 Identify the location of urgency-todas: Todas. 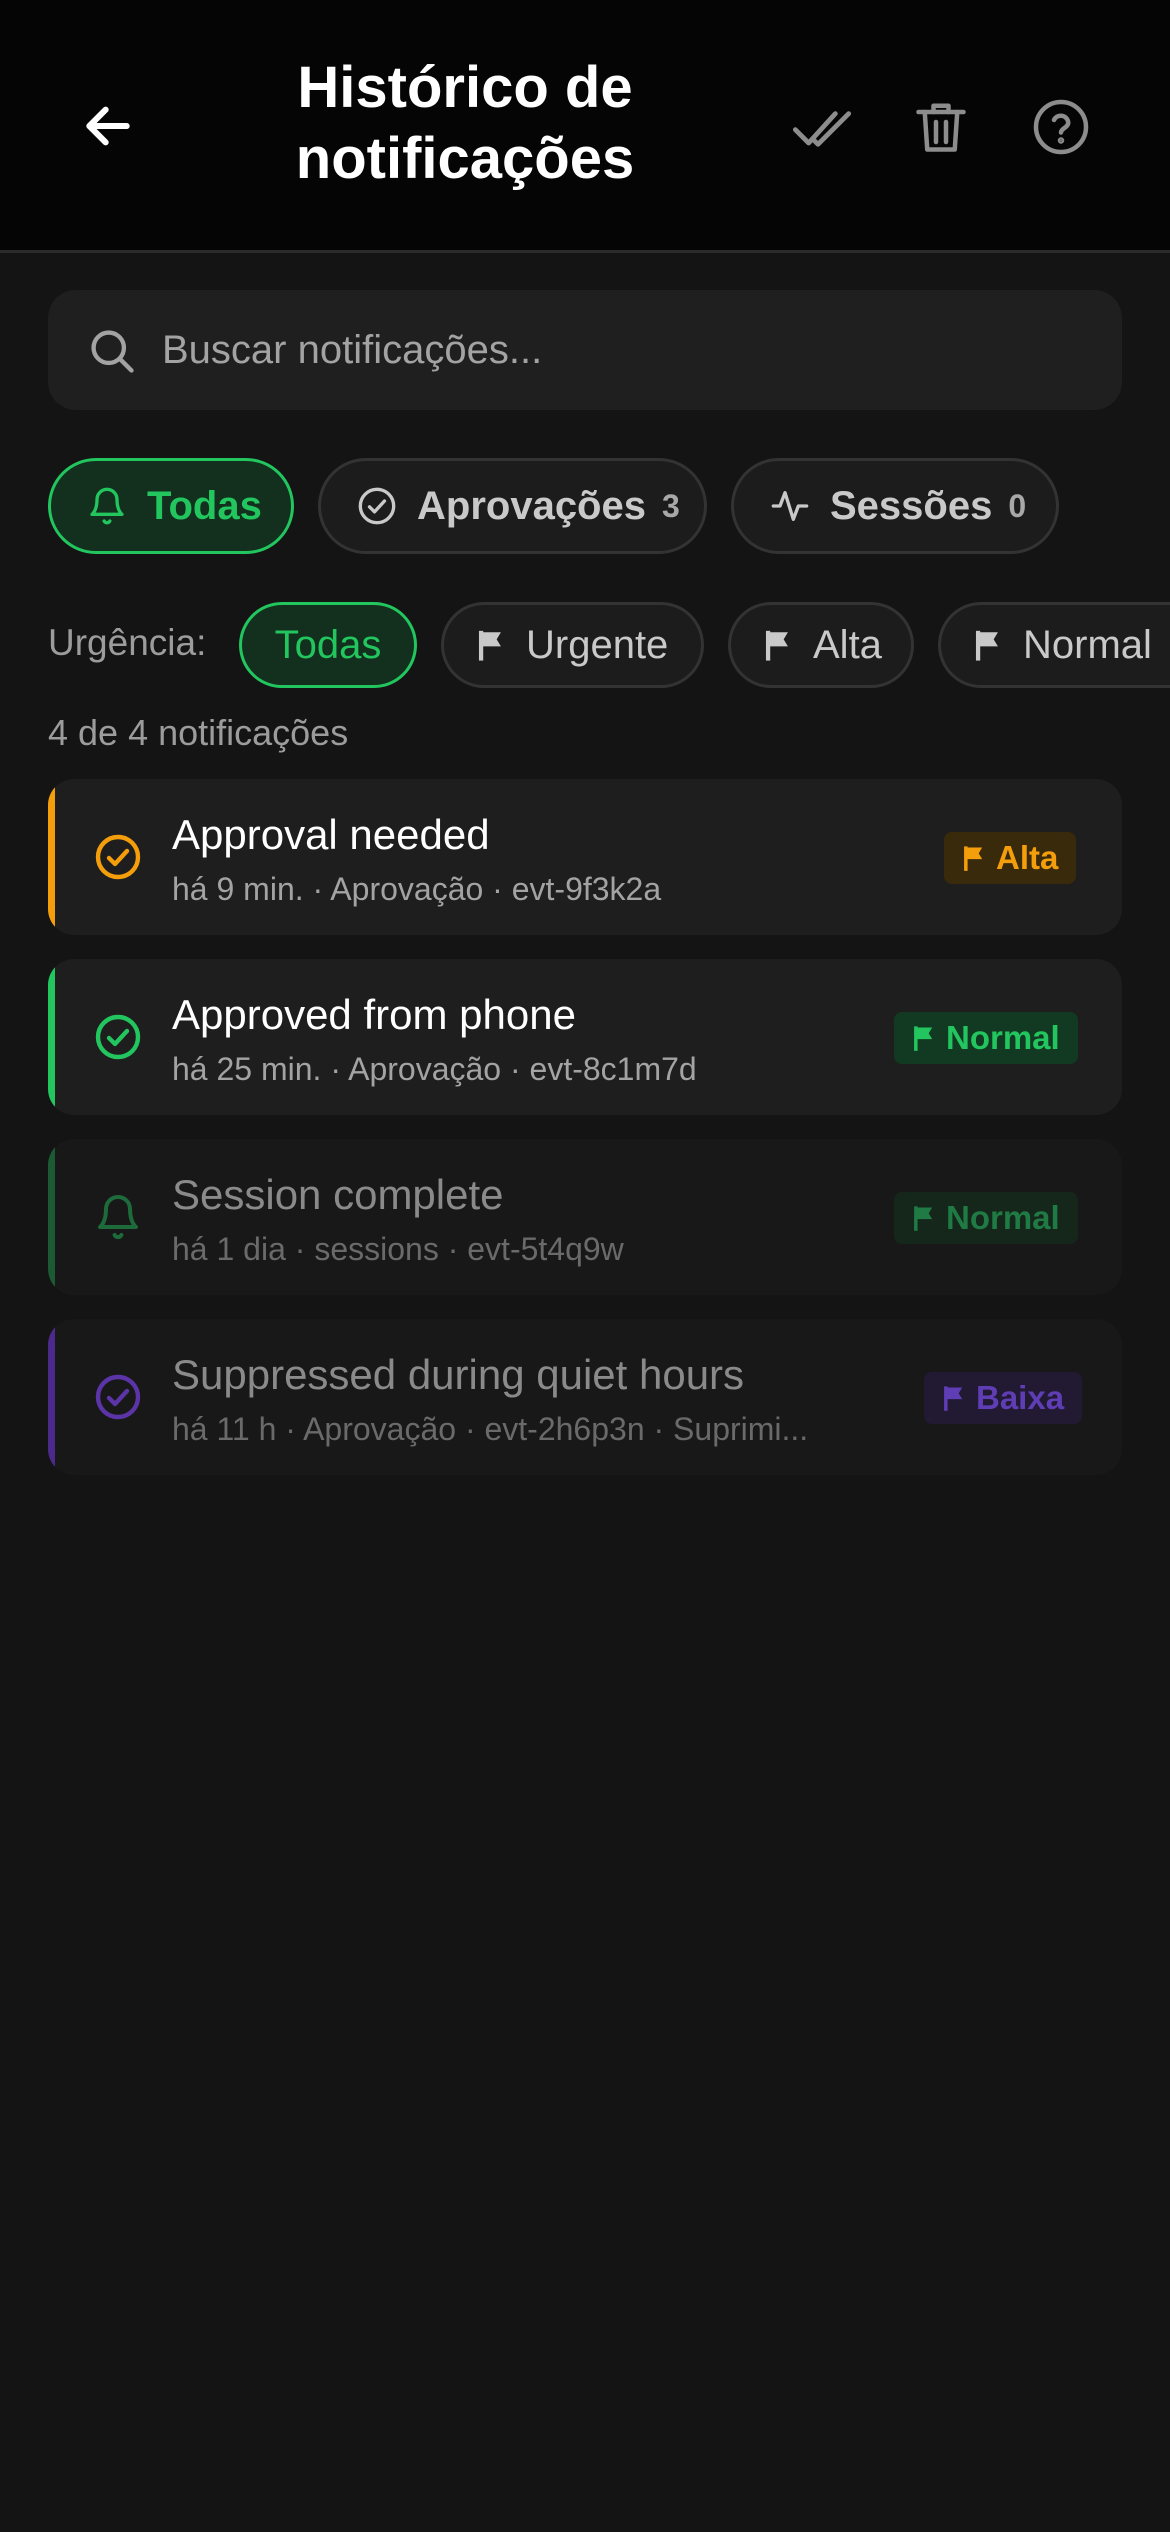
(328, 645).